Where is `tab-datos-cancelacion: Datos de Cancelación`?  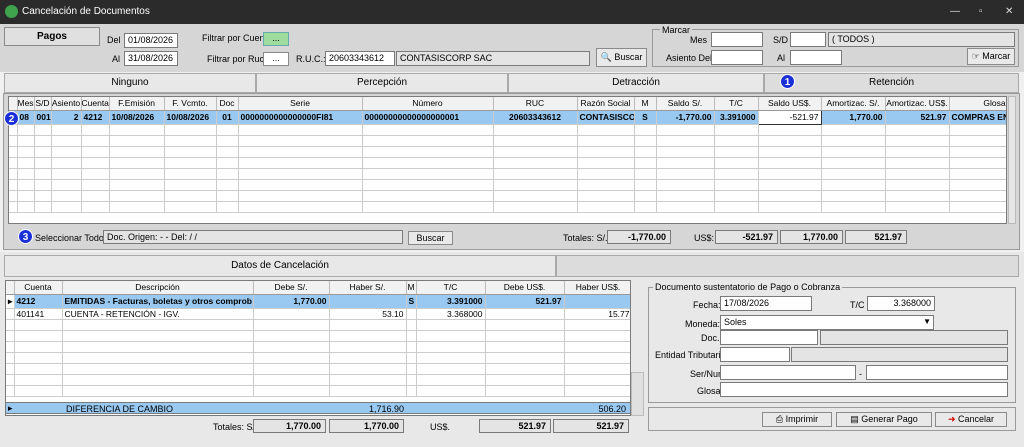 tab-datos-cancelacion: Datos de Cancelación is located at coordinates (280, 266).